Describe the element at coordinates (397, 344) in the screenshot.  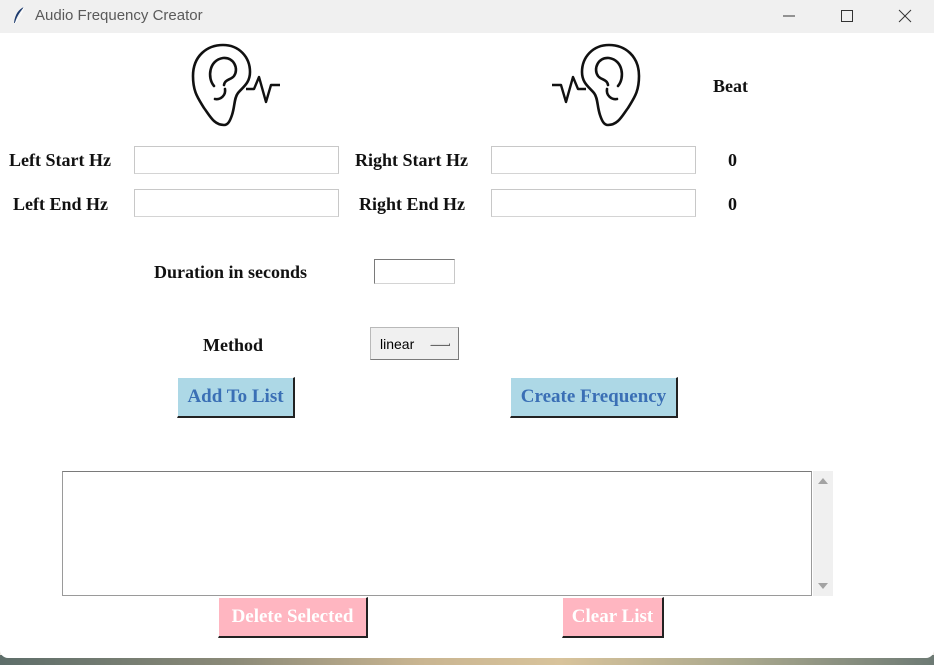
I see `method-selected-value: linear` at that location.